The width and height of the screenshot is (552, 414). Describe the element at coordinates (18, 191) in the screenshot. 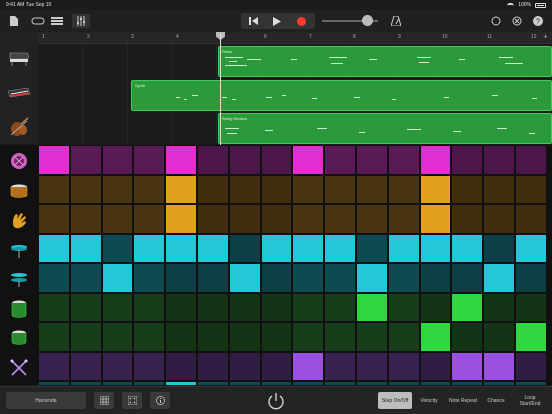

I see `snare-drum-icon` at that location.